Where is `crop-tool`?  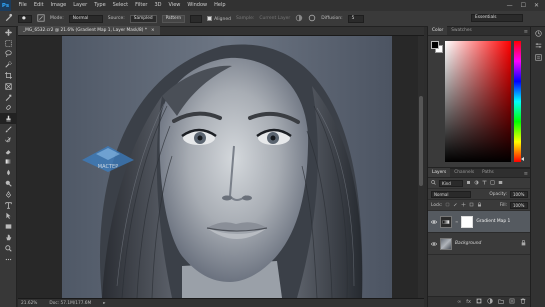 crop-tool is located at coordinates (8, 75).